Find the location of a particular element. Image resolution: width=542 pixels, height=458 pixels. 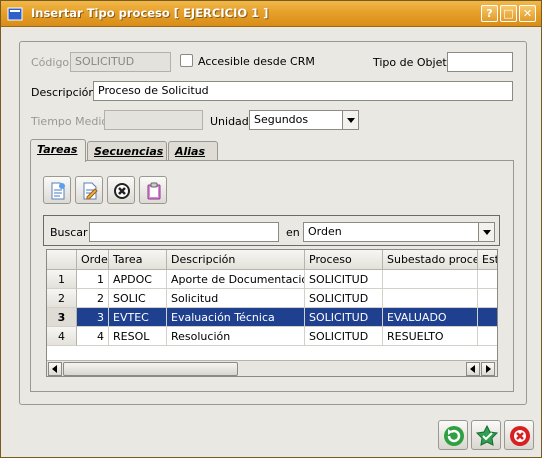

delete-task-button is located at coordinates (121, 190).